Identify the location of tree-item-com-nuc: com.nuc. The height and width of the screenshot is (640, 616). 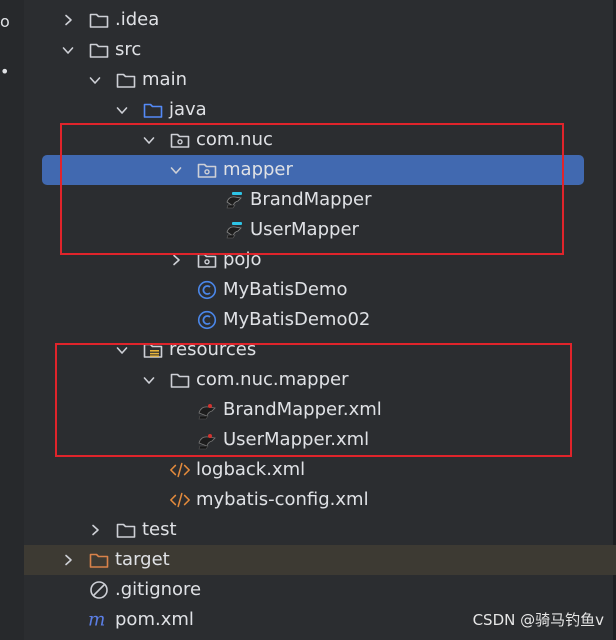
(320, 140).